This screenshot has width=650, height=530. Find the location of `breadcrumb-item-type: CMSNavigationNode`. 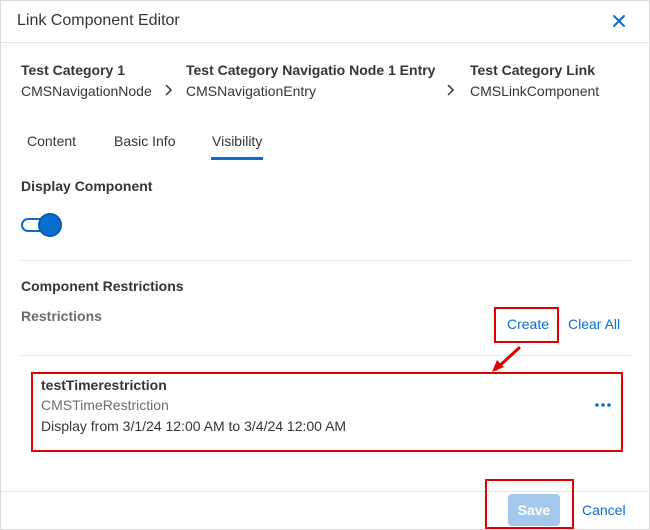

breadcrumb-item-type: CMSNavigationNode is located at coordinates (86, 91).